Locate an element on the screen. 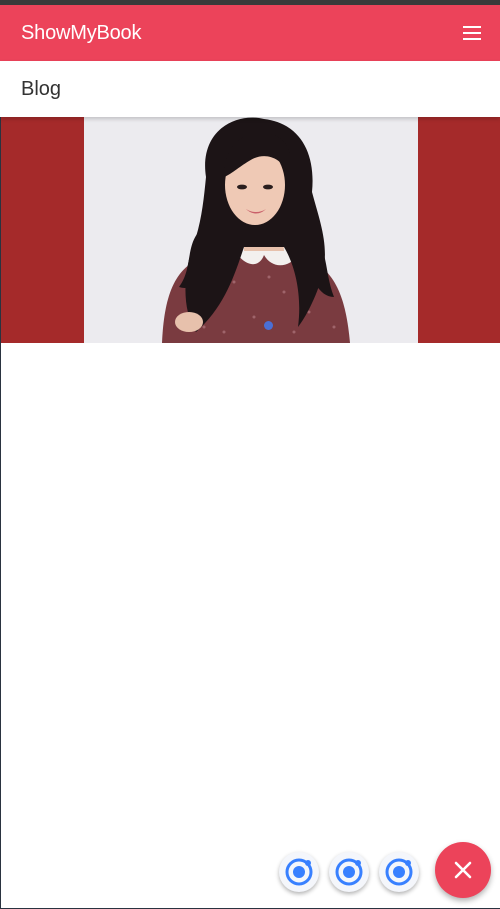 This screenshot has width=500, height=909. app-toolbar: ShowMyBook is located at coordinates (250, 33).